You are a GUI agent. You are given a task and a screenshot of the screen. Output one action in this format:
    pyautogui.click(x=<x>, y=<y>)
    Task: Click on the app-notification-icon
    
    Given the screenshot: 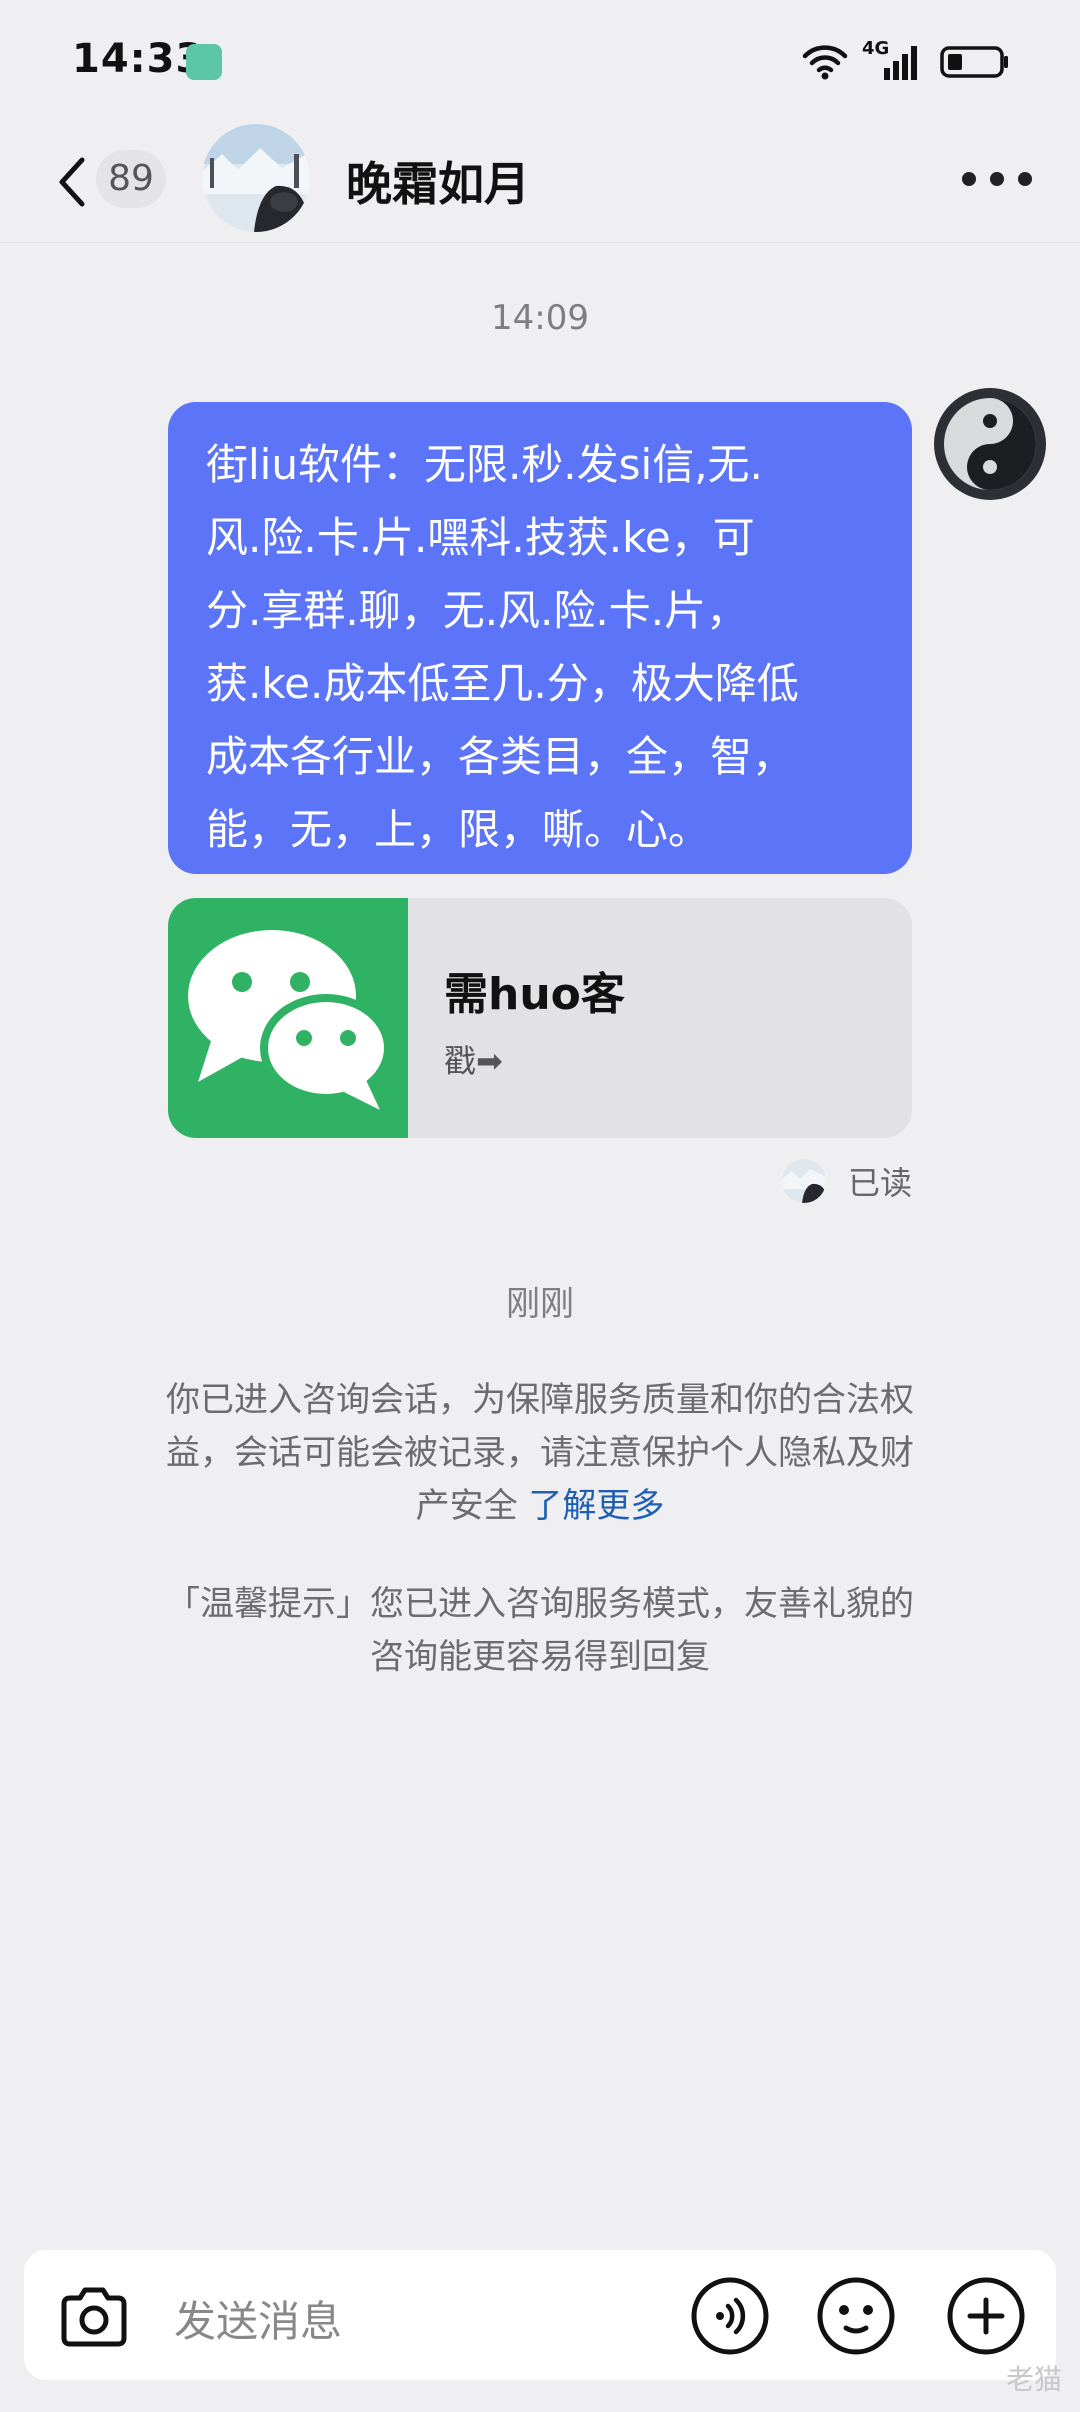 What is the action you would take?
    pyautogui.click(x=204, y=62)
    